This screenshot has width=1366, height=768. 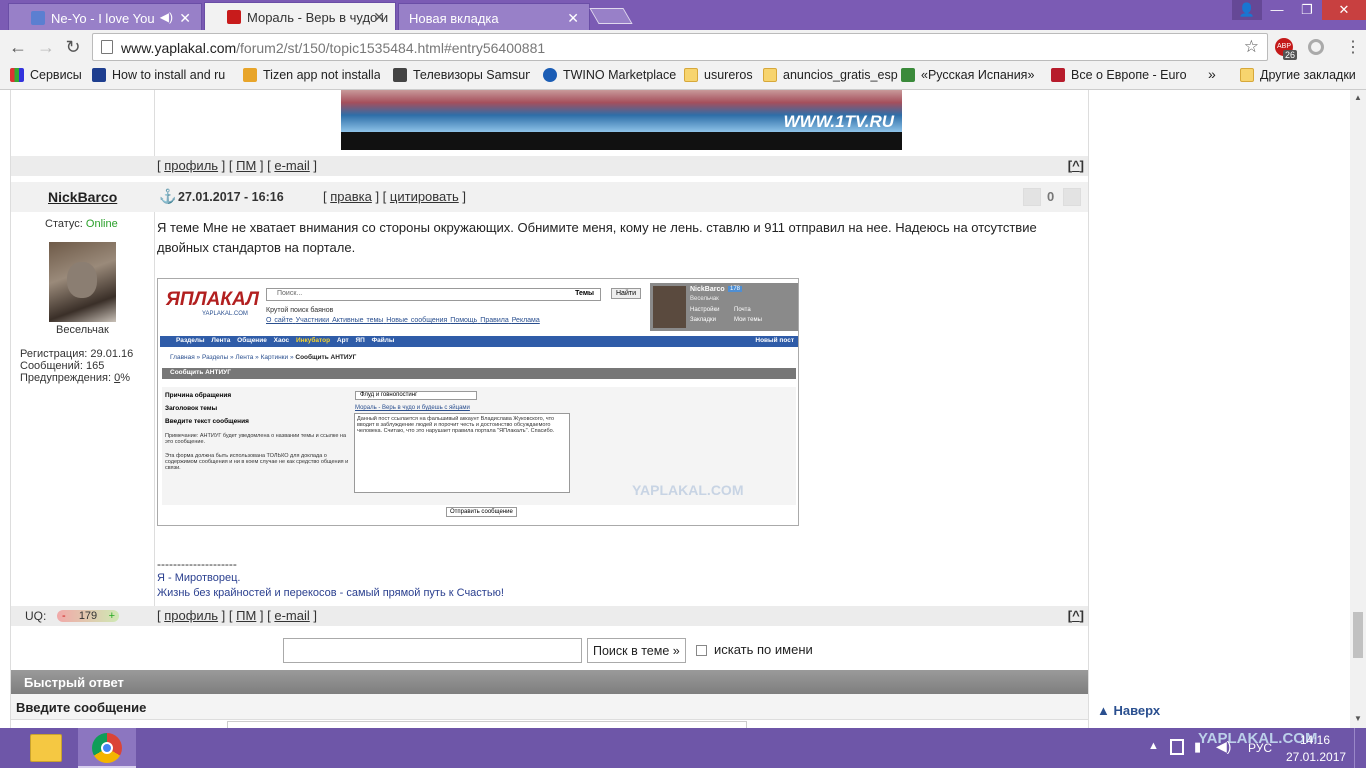 What do you see at coordinates (167, 196) in the screenshot?
I see `anchor-icon: ⚓` at bounding box center [167, 196].